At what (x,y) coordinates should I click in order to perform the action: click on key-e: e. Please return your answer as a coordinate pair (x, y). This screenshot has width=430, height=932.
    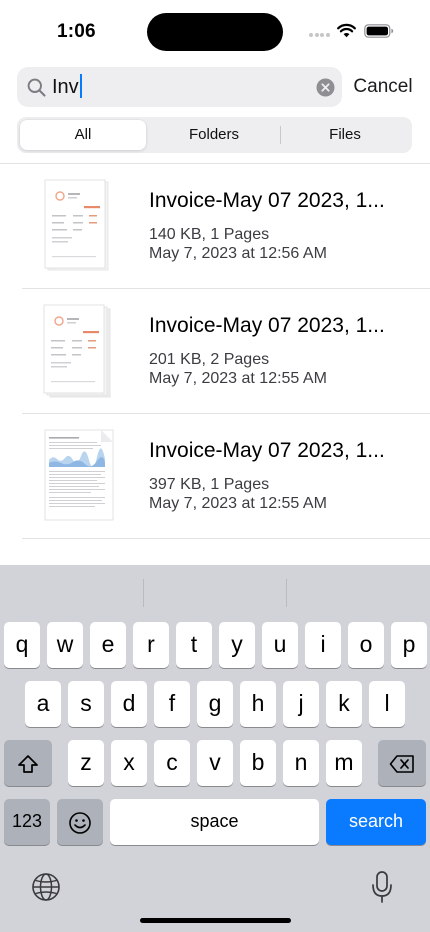
    Looking at the image, I should click on (108, 645).